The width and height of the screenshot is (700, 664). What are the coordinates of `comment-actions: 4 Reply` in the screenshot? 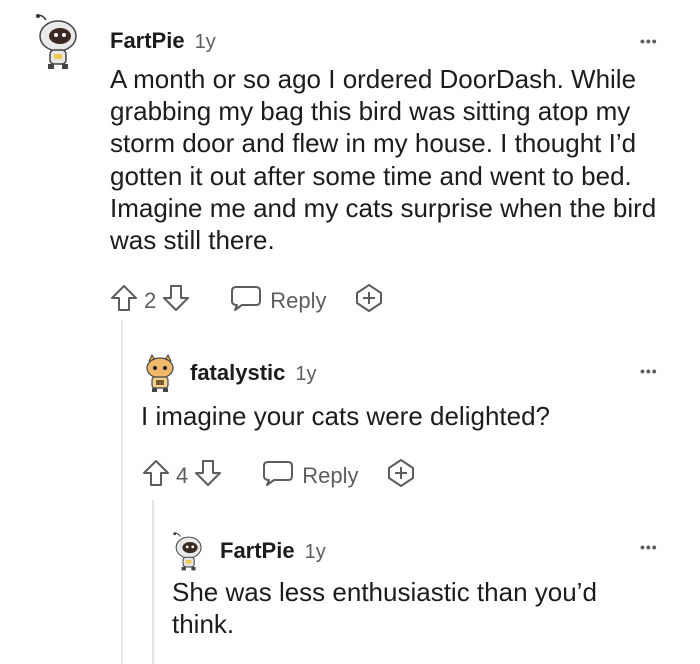 It's located at (278, 476).